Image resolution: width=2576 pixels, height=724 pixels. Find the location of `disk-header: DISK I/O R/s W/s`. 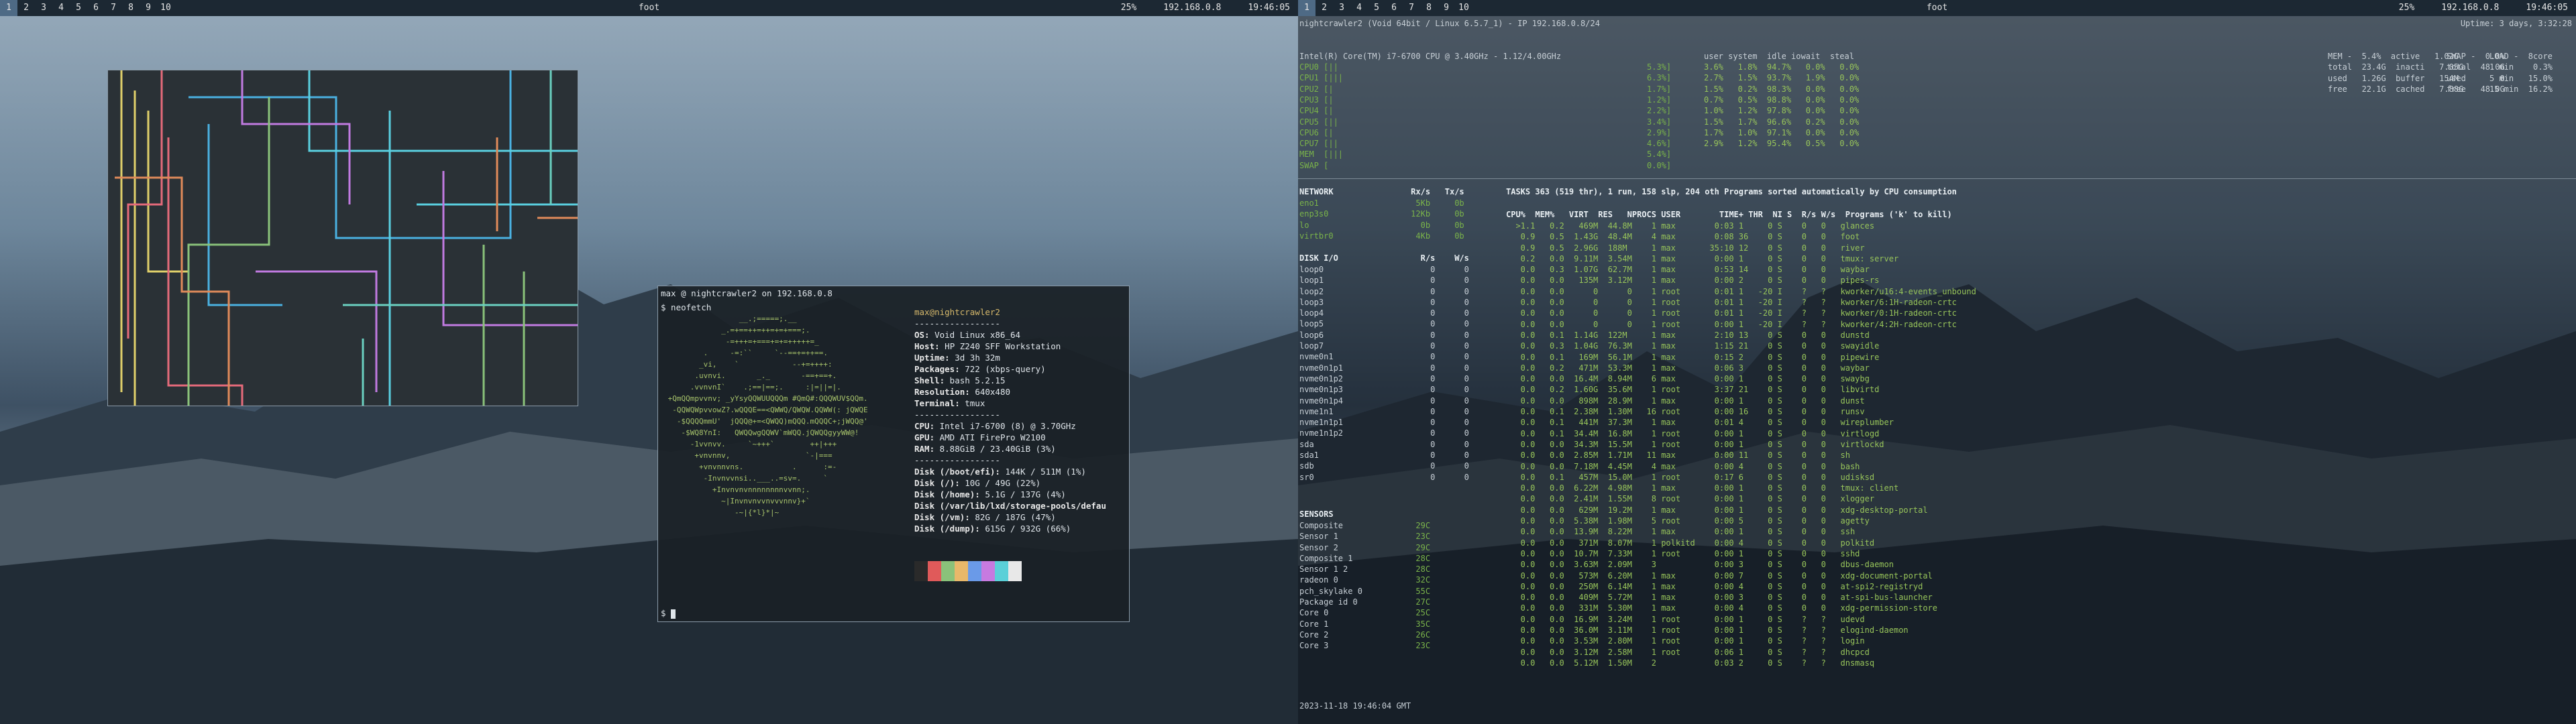

disk-header: DISK I/O R/s W/s is located at coordinates (1384, 258).